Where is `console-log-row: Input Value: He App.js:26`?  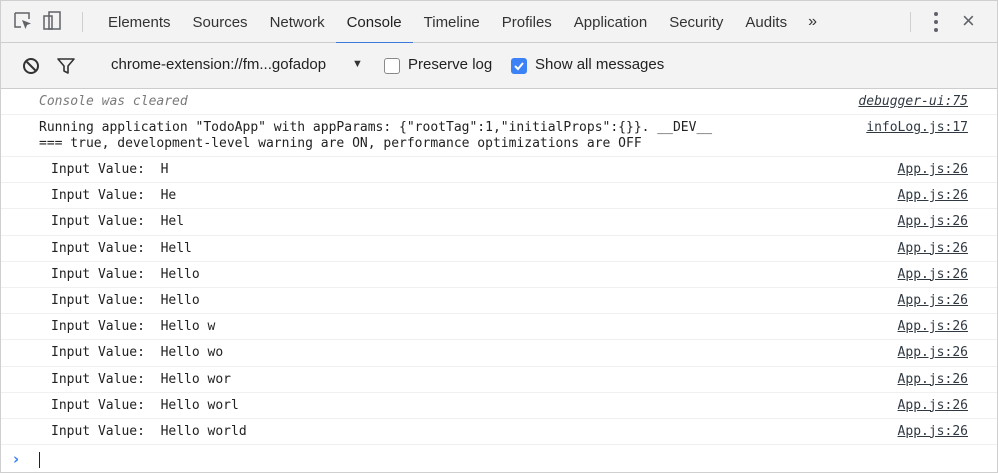 console-log-row: Input Value: He App.js:26 is located at coordinates (499, 196).